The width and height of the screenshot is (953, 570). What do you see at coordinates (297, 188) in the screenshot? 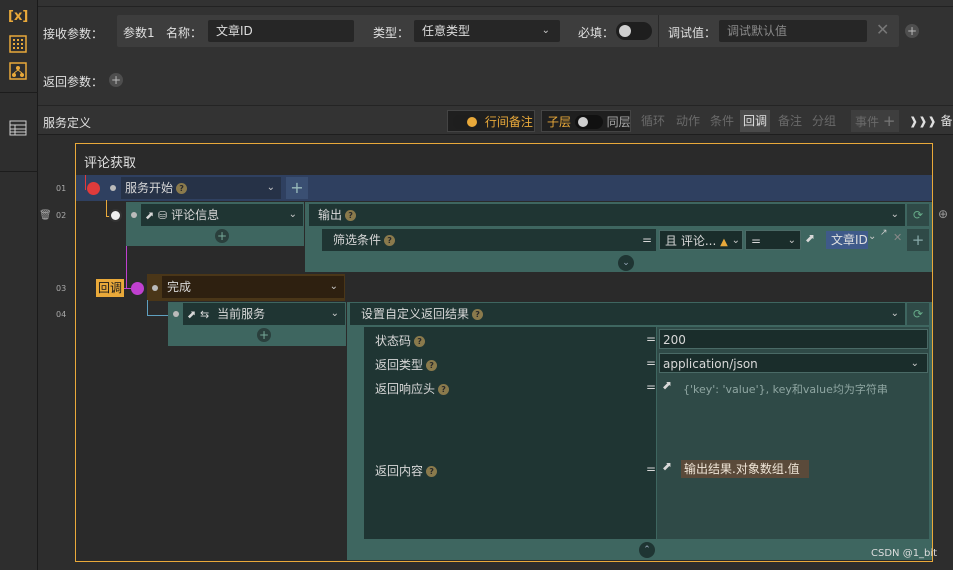
I see `add-node-button: +` at bounding box center [297, 188].